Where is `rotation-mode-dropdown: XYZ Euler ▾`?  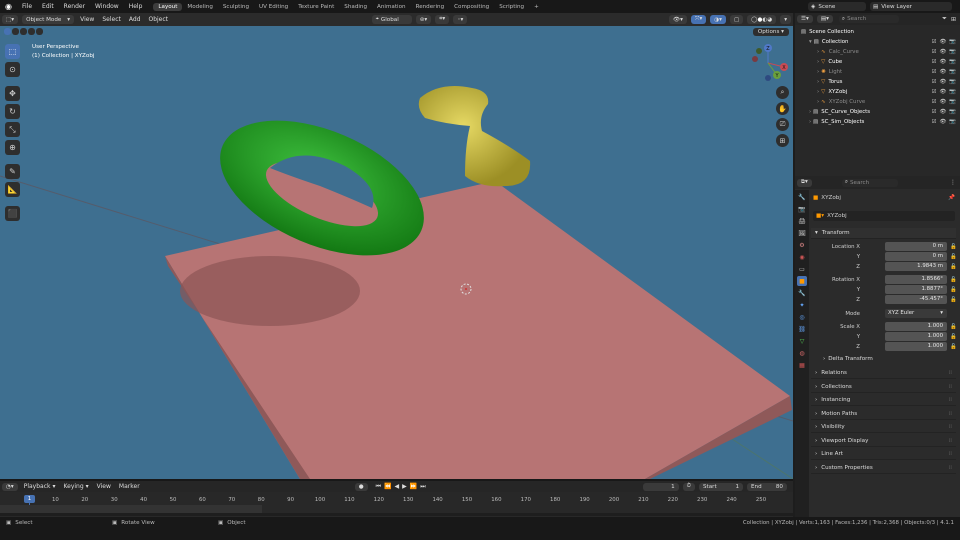 rotation-mode-dropdown: XYZ Euler ▾ is located at coordinates (916, 313).